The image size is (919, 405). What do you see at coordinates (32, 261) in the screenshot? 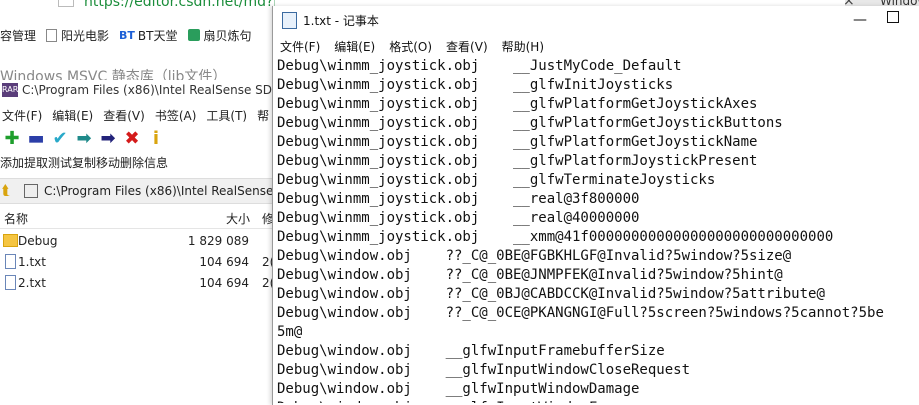
I see `file-name: 1.txt` at bounding box center [32, 261].